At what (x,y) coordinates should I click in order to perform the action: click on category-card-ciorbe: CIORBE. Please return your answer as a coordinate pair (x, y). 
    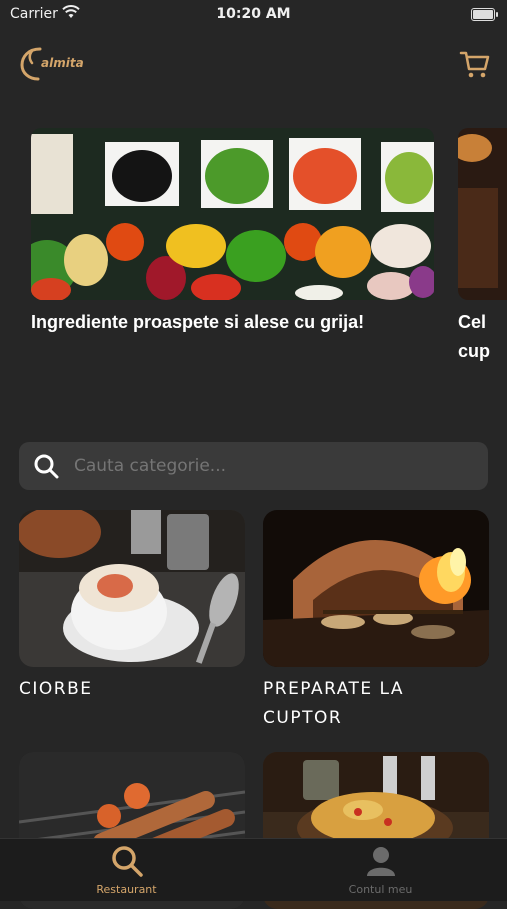
    Looking at the image, I should click on (132, 605).